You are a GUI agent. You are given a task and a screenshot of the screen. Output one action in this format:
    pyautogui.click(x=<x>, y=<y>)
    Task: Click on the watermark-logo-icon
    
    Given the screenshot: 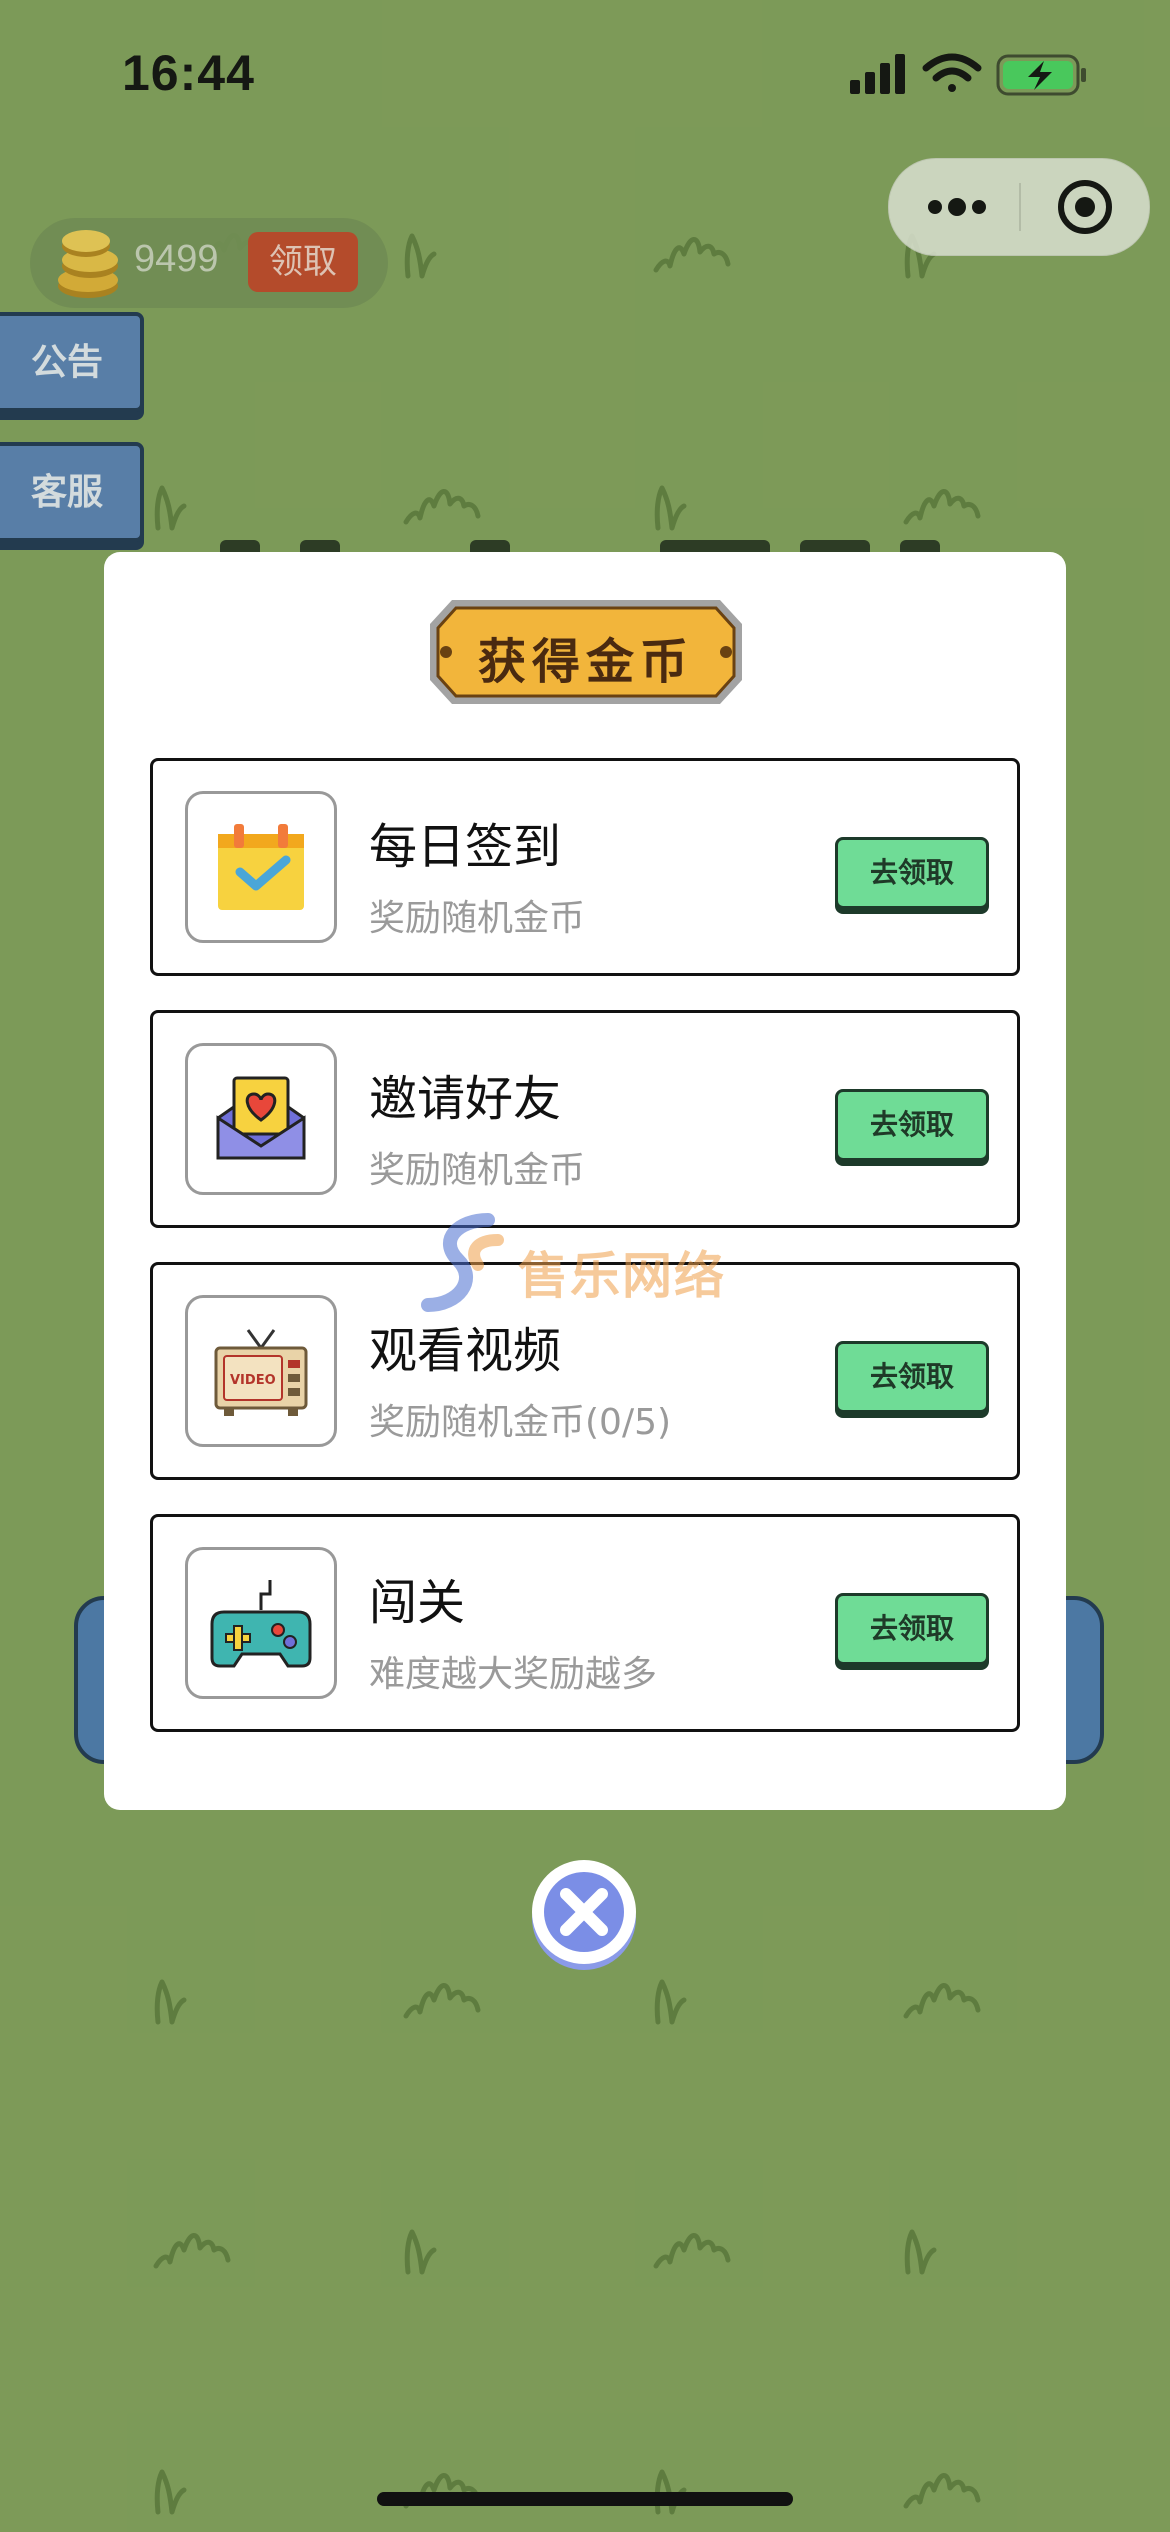 What is the action you would take?
    pyautogui.click(x=462, y=1262)
    